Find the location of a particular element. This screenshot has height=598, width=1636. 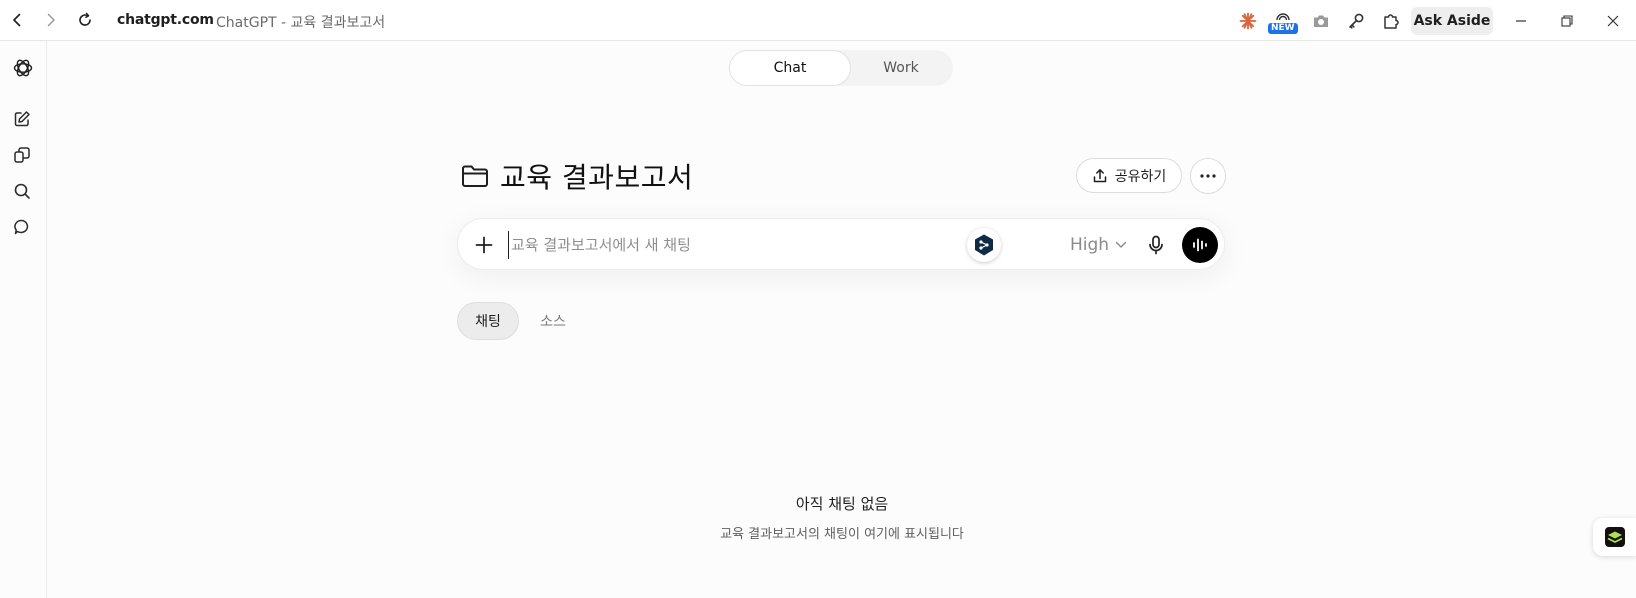

openai-logo-icon is located at coordinates (23, 68).